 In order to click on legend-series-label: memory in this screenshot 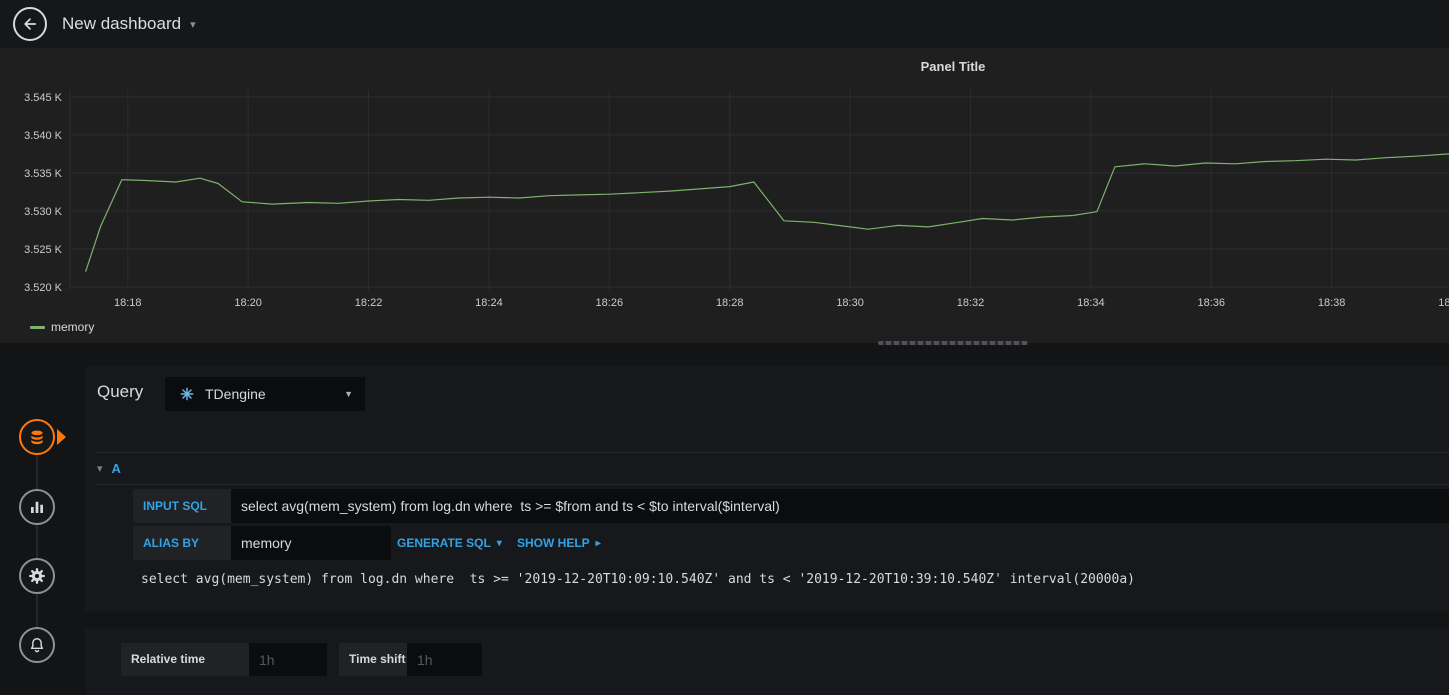, I will do `click(72, 327)`.